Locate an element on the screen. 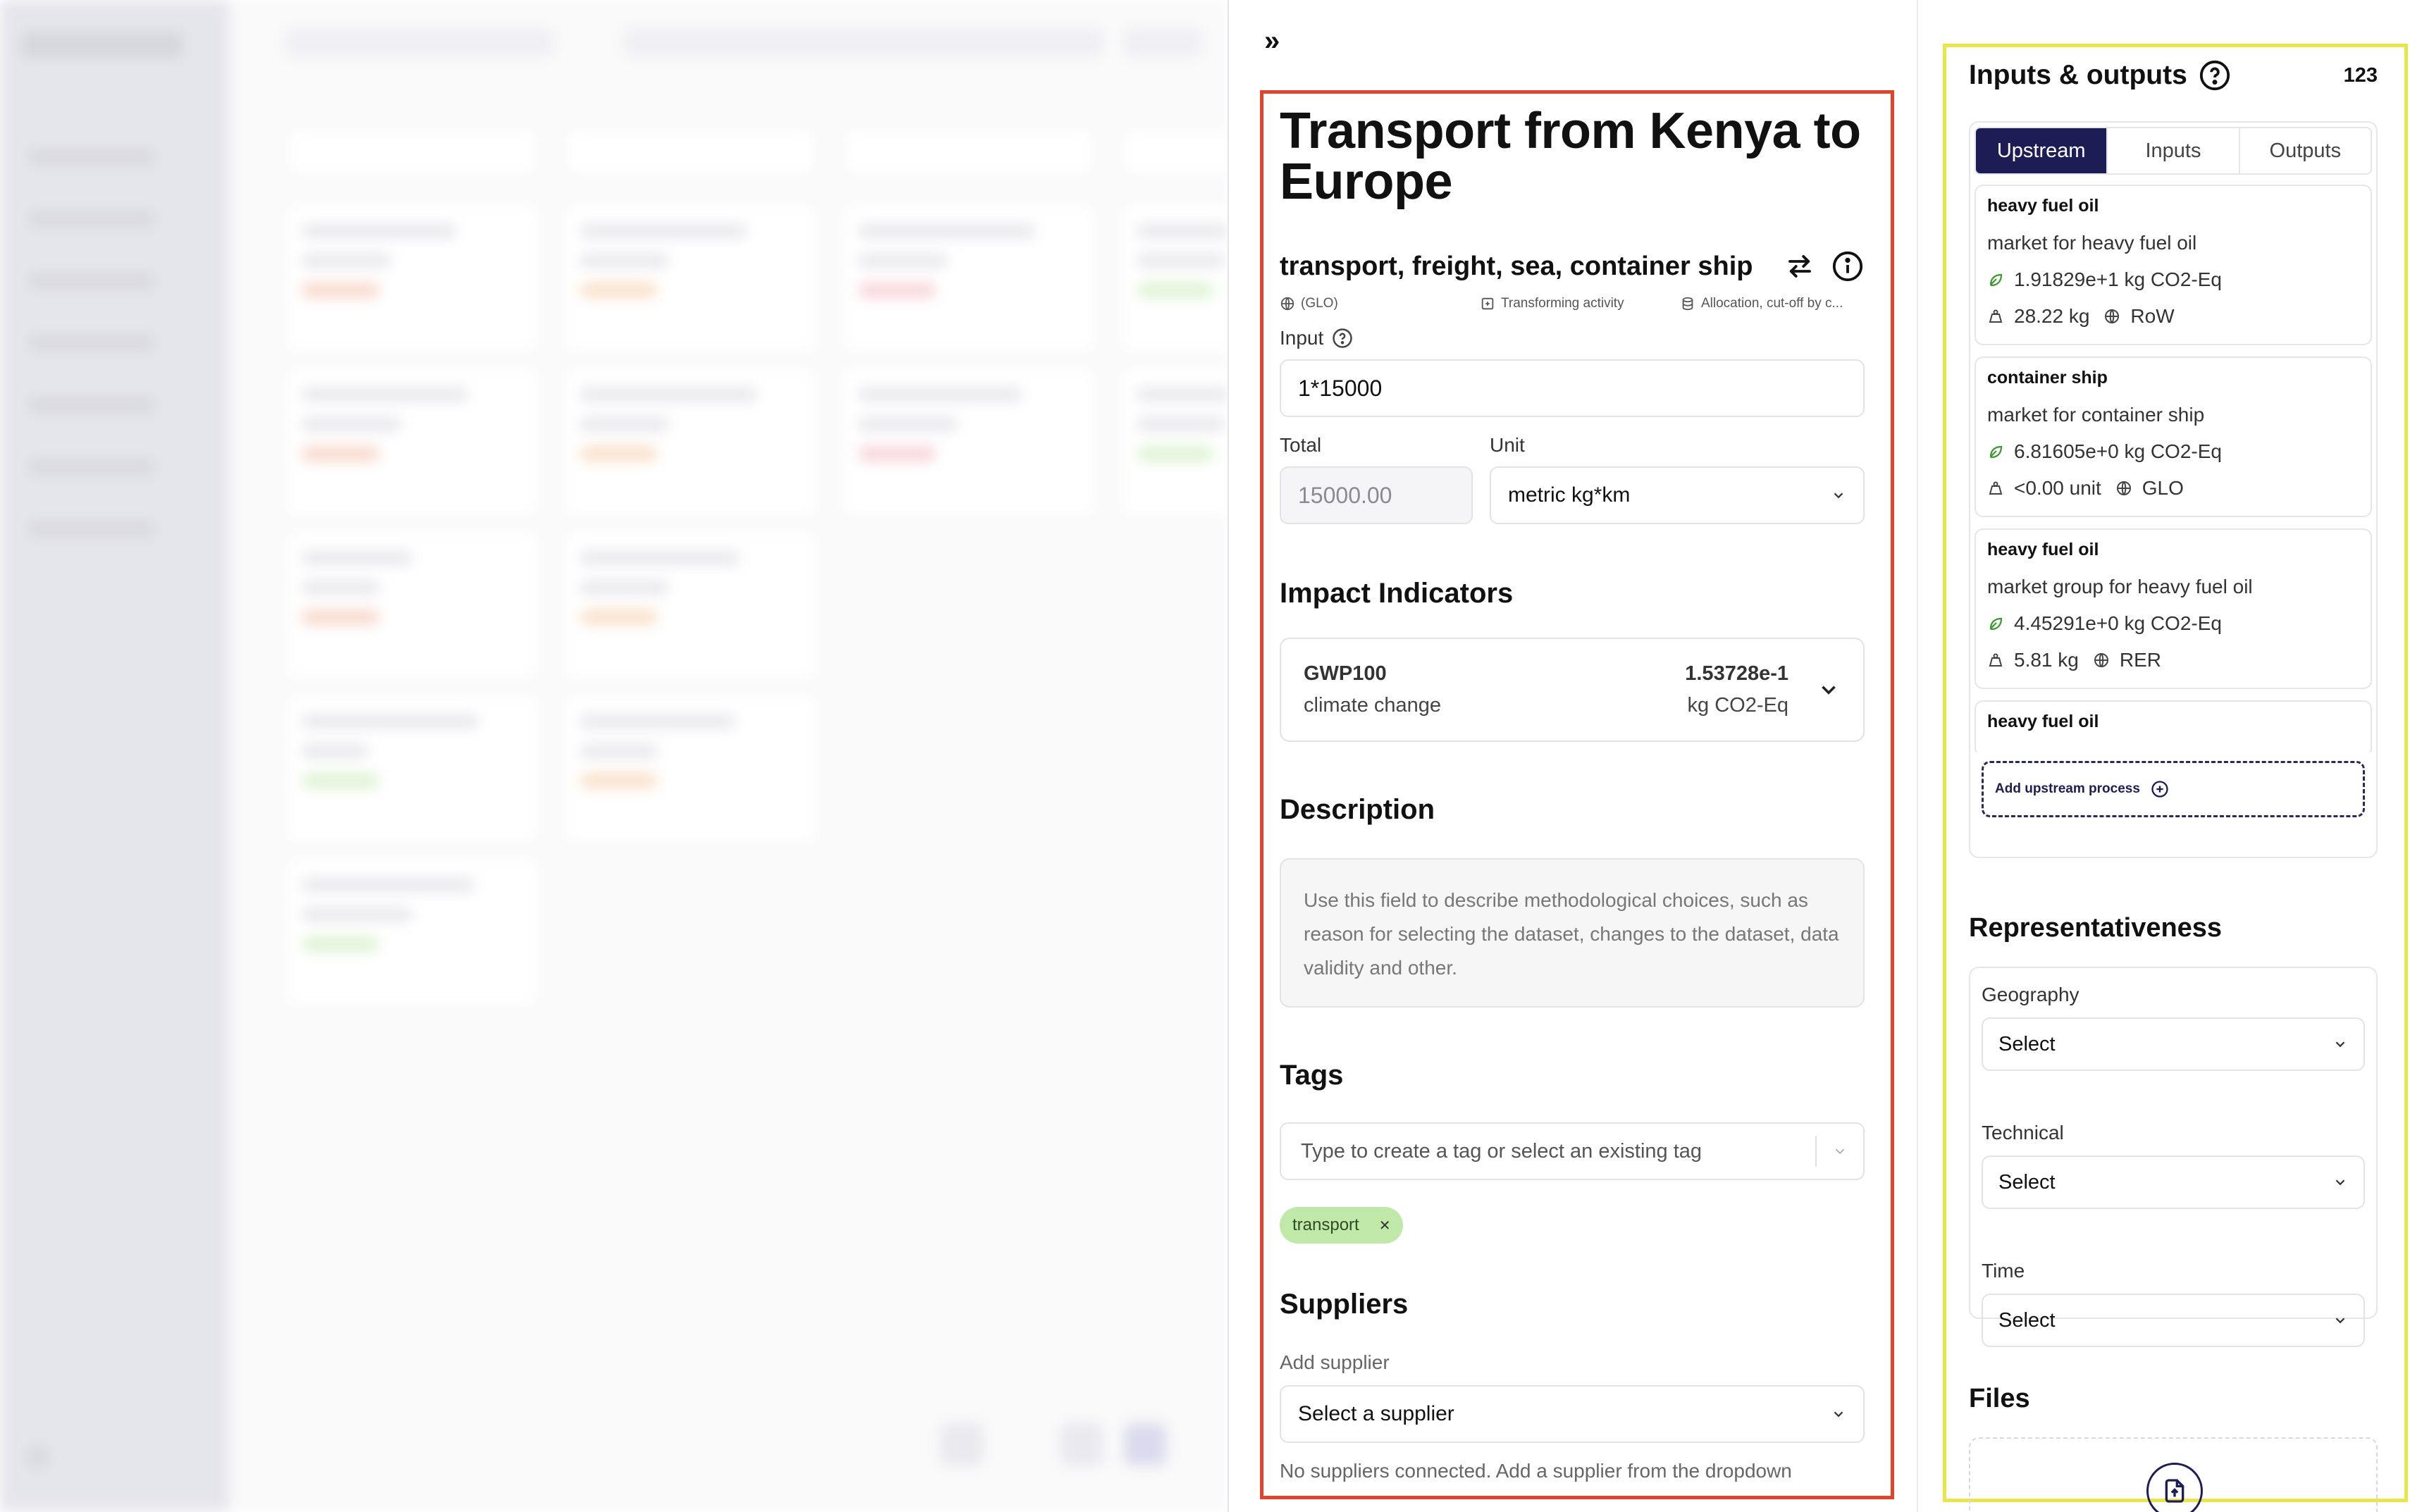  upstream-geo: RER is located at coordinates (2140, 660).